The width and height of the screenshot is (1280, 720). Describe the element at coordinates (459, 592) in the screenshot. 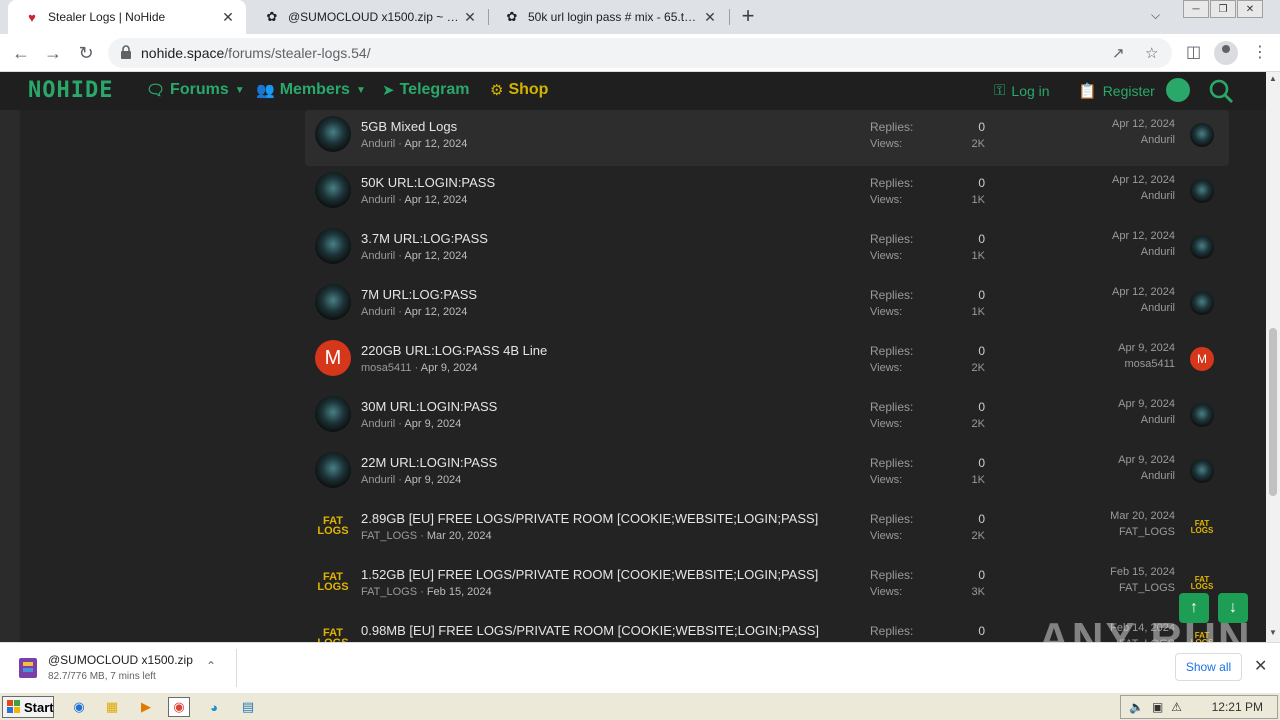

I see `thread-date: Feb 15, 2024` at that location.